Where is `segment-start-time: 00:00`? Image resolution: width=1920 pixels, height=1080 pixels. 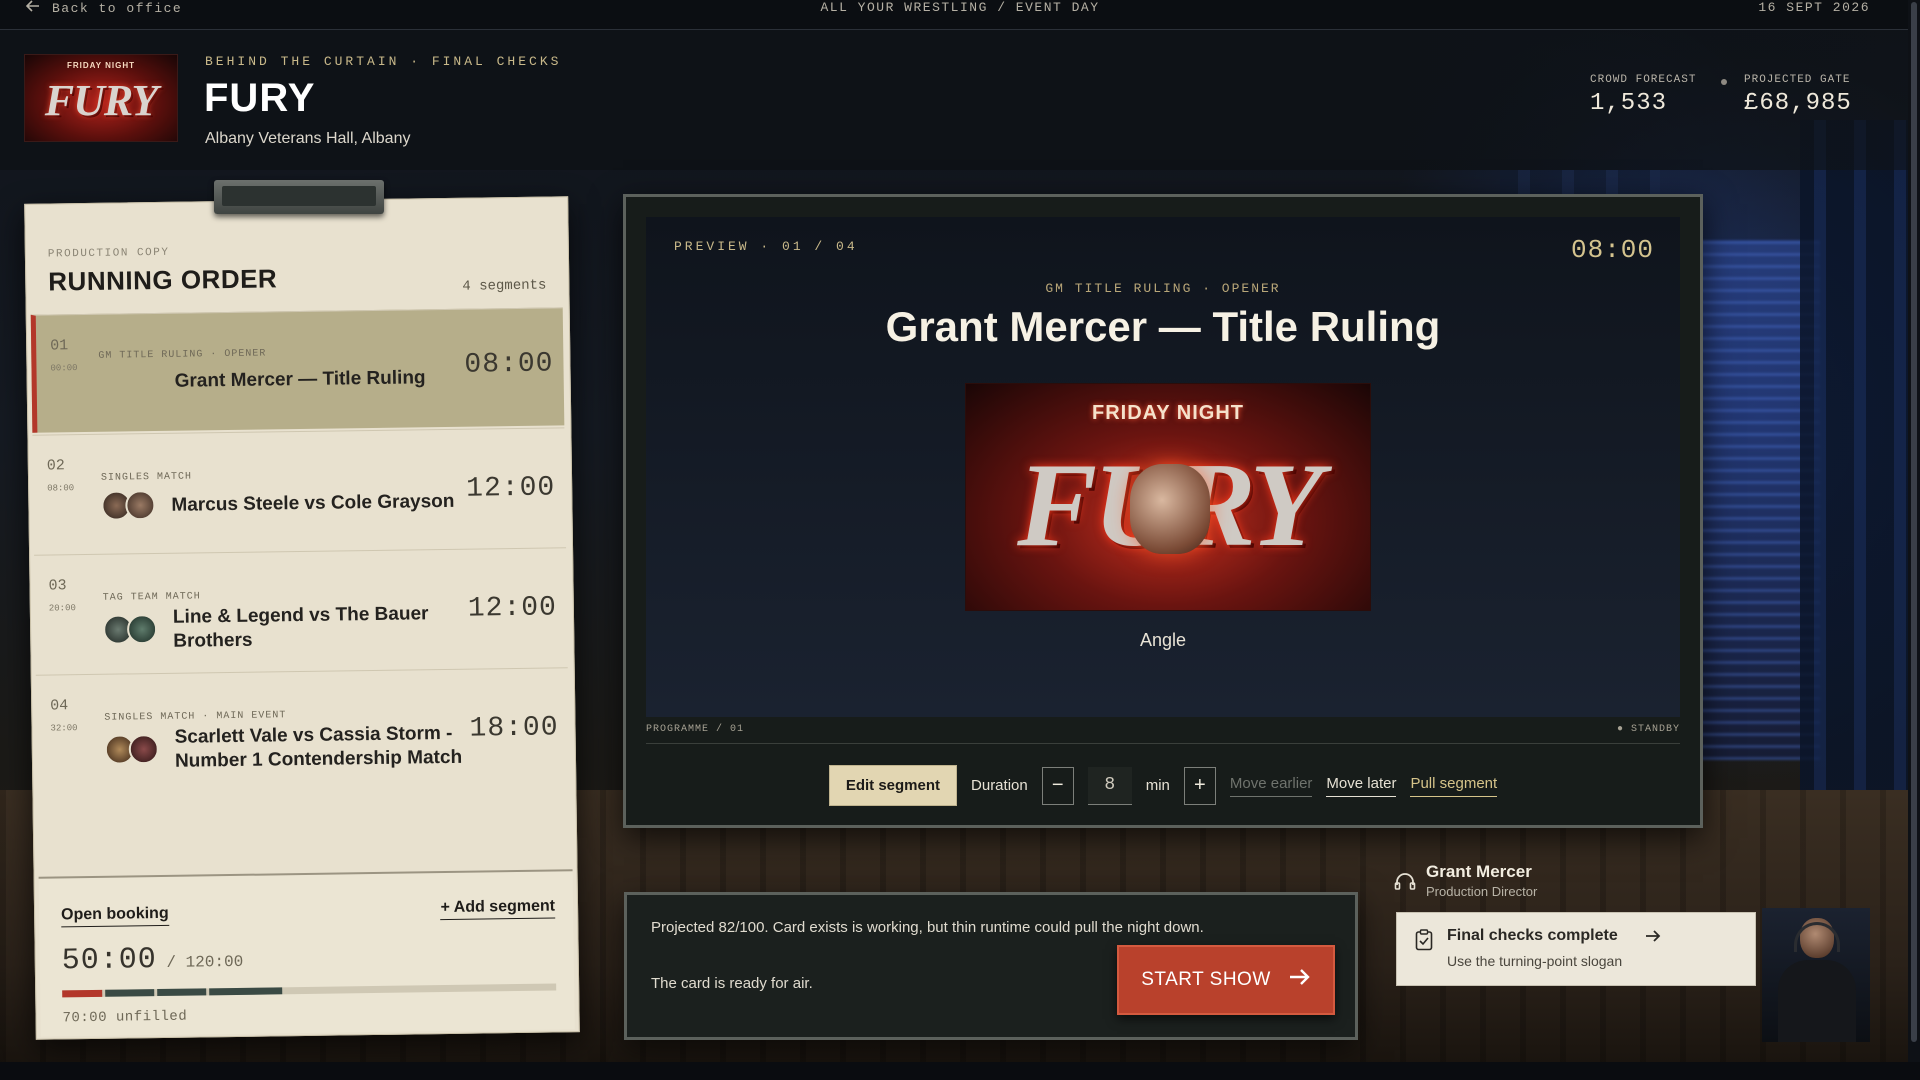
segment-start-time: 00:00 is located at coordinates (64, 368).